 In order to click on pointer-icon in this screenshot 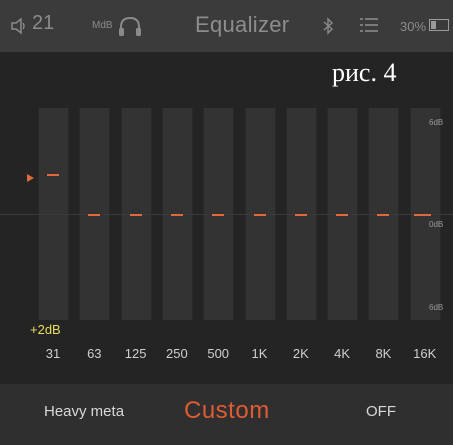, I will do `click(30, 178)`.